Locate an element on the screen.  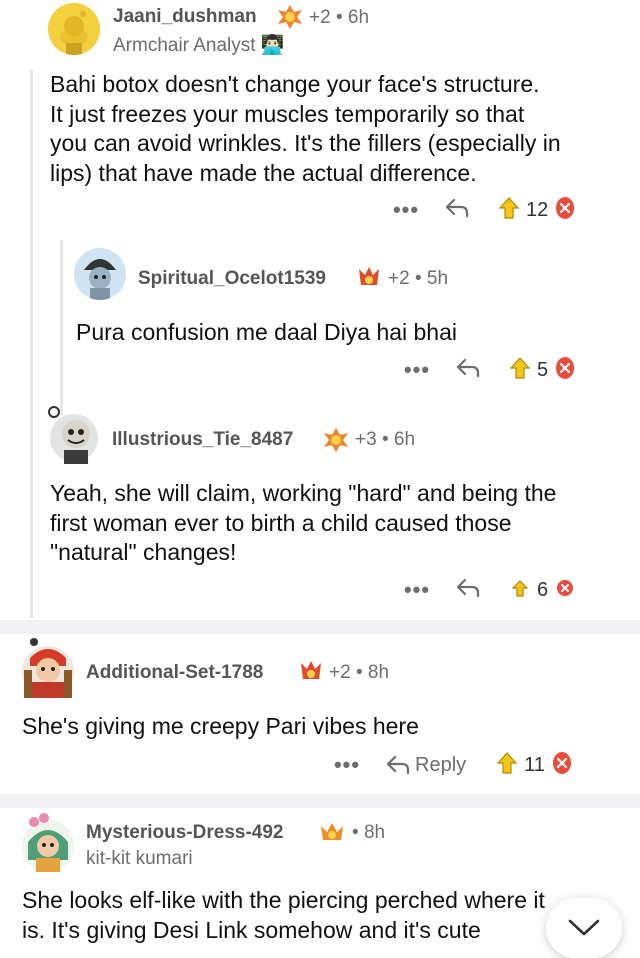
vote-count: 6 is located at coordinates (543, 589).